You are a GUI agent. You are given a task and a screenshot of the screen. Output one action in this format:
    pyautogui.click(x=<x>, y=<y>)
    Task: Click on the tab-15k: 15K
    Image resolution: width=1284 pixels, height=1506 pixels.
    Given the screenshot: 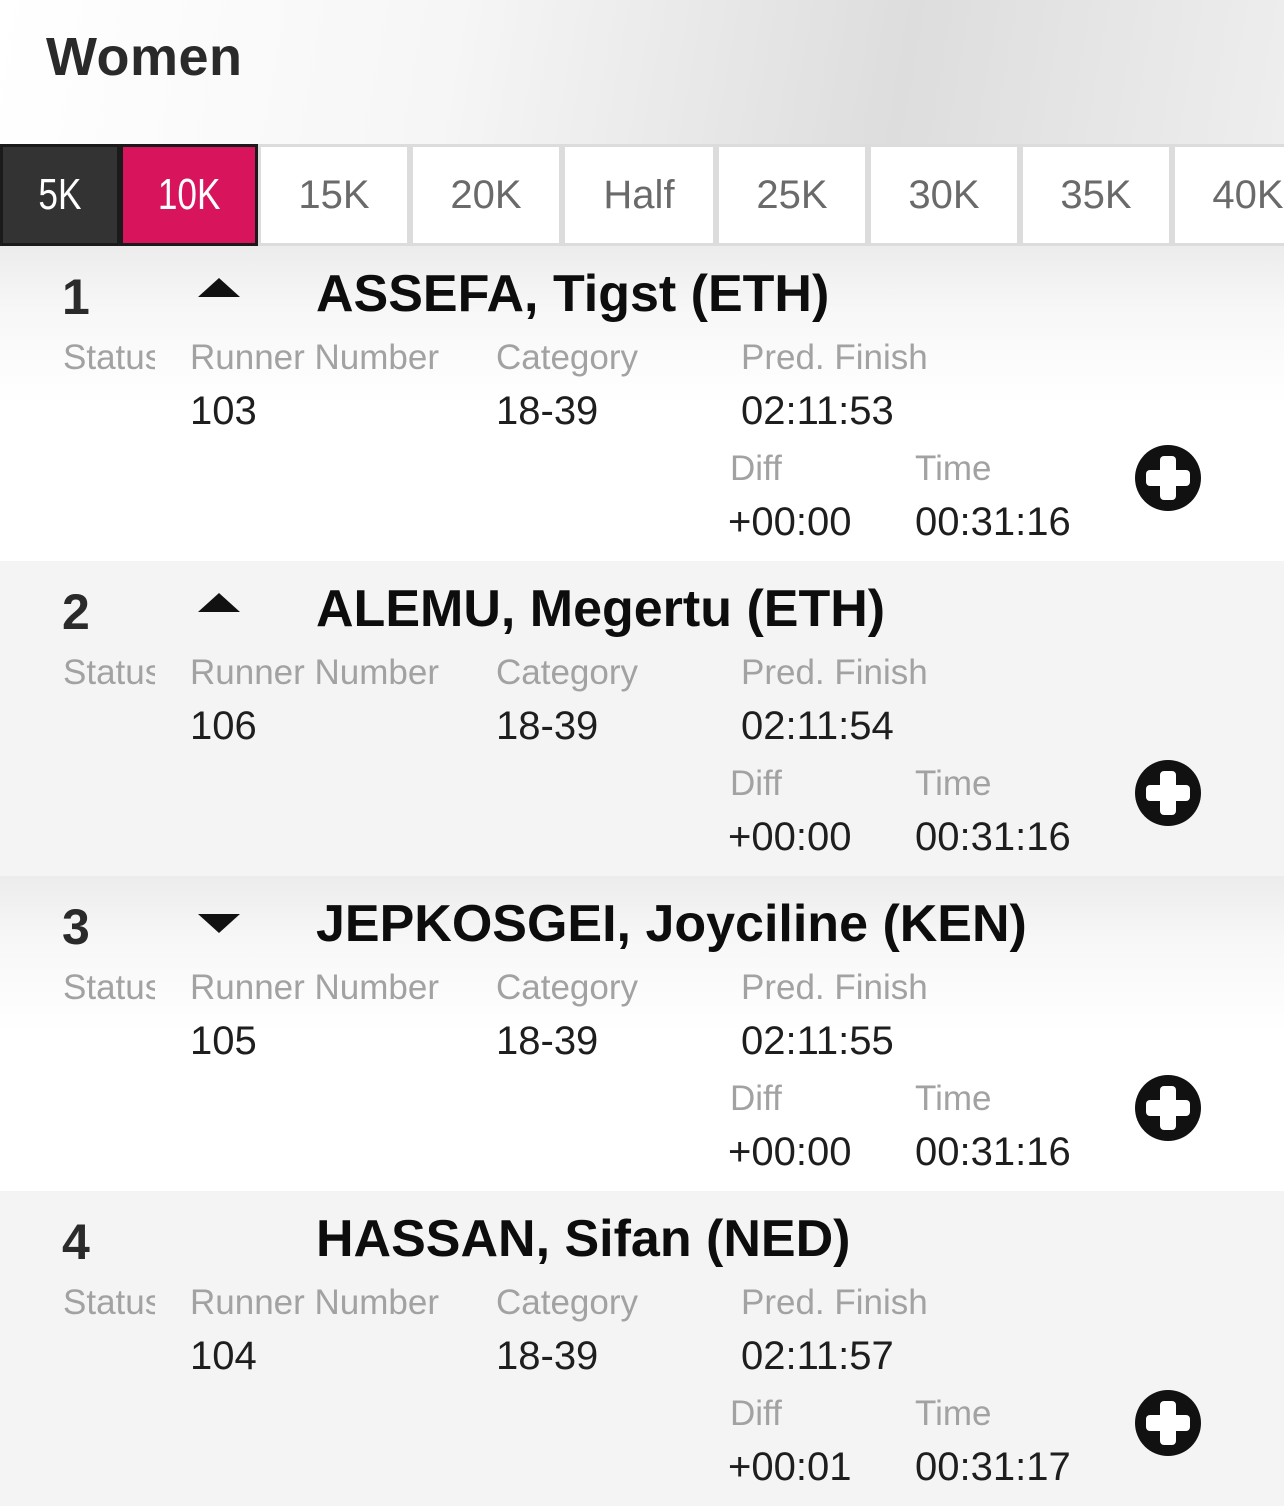 What is the action you would take?
    pyautogui.click(x=334, y=195)
    